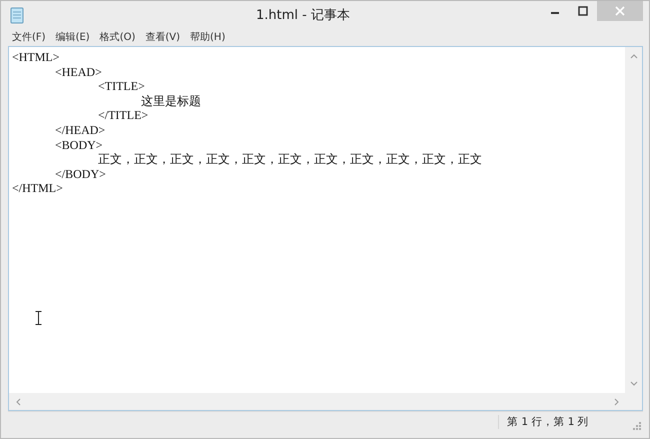  Describe the element at coordinates (80, 173) in the screenshot. I see `document-line: </BODY>` at that location.